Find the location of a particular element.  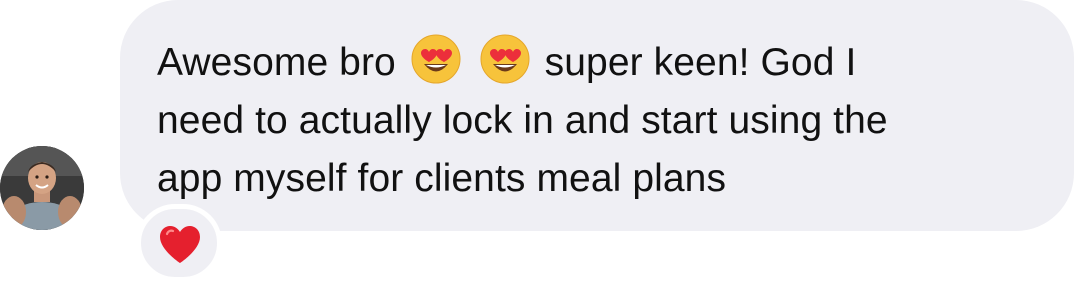

message-line-3: app myself for clients meal plans is located at coordinates (442, 178).